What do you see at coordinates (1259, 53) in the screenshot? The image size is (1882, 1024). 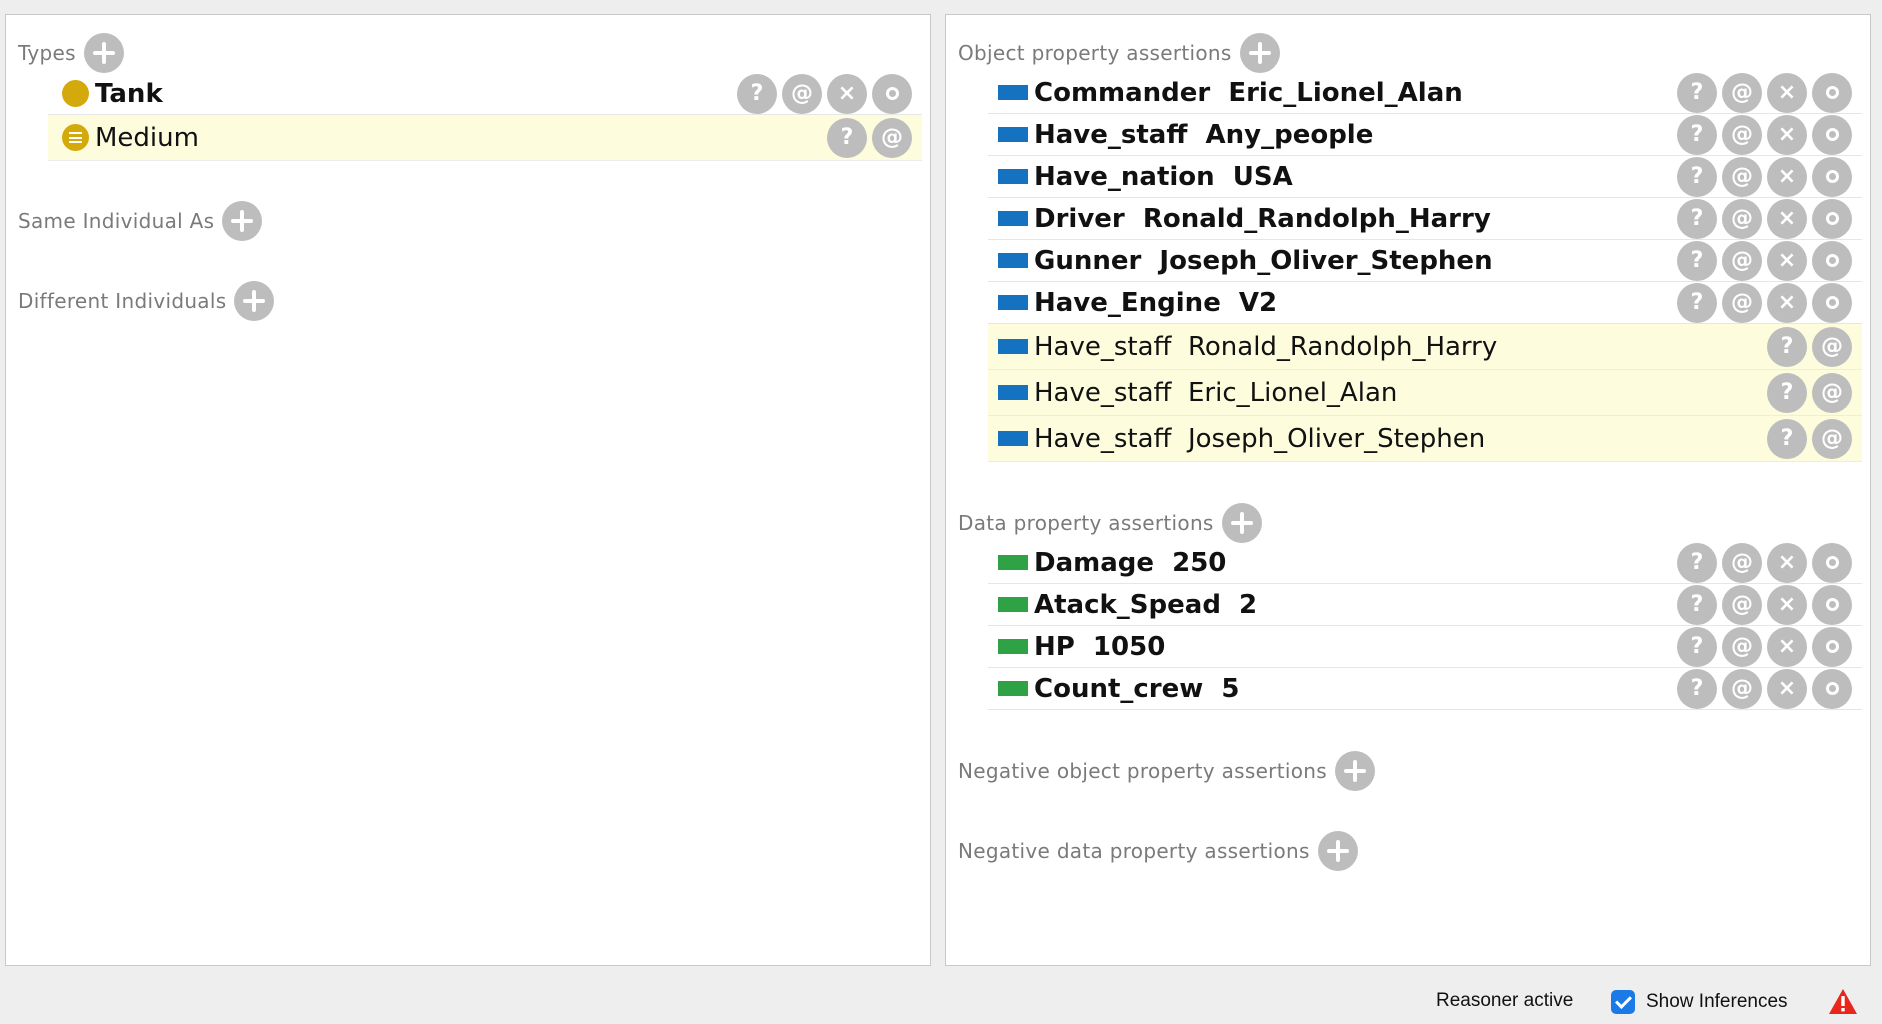 I see `add-object-property-button` at bounding box center [1259, 53].